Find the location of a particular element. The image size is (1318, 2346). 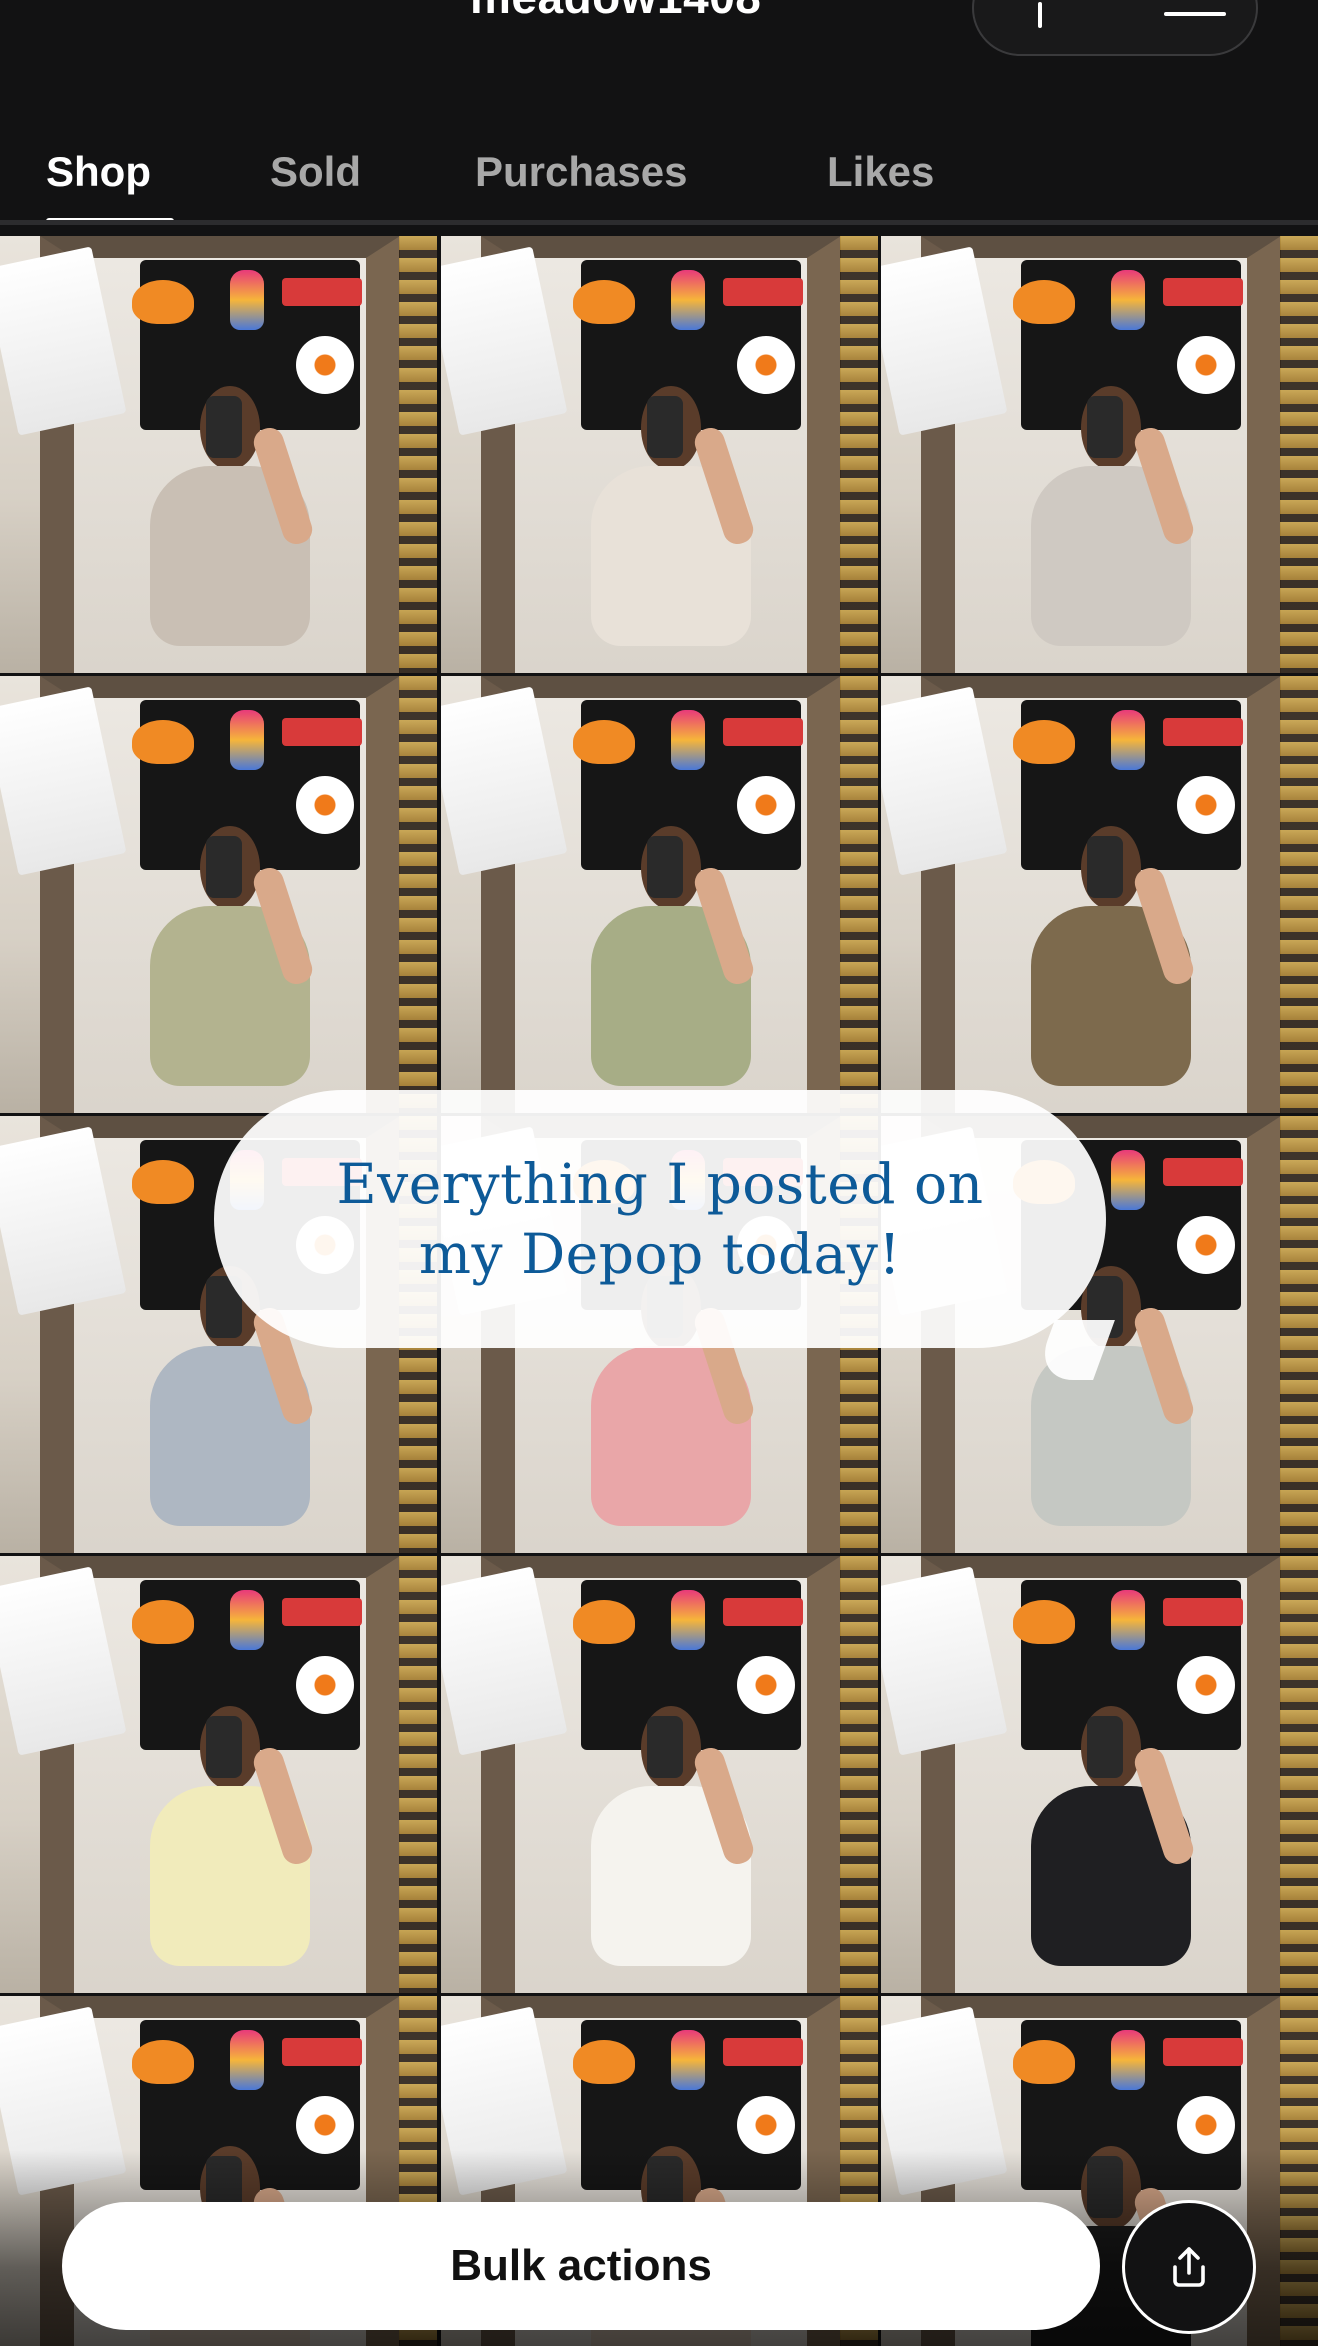

profile-tabs: Shop Sold Purchases Likes is located at coordinates (659, 177).